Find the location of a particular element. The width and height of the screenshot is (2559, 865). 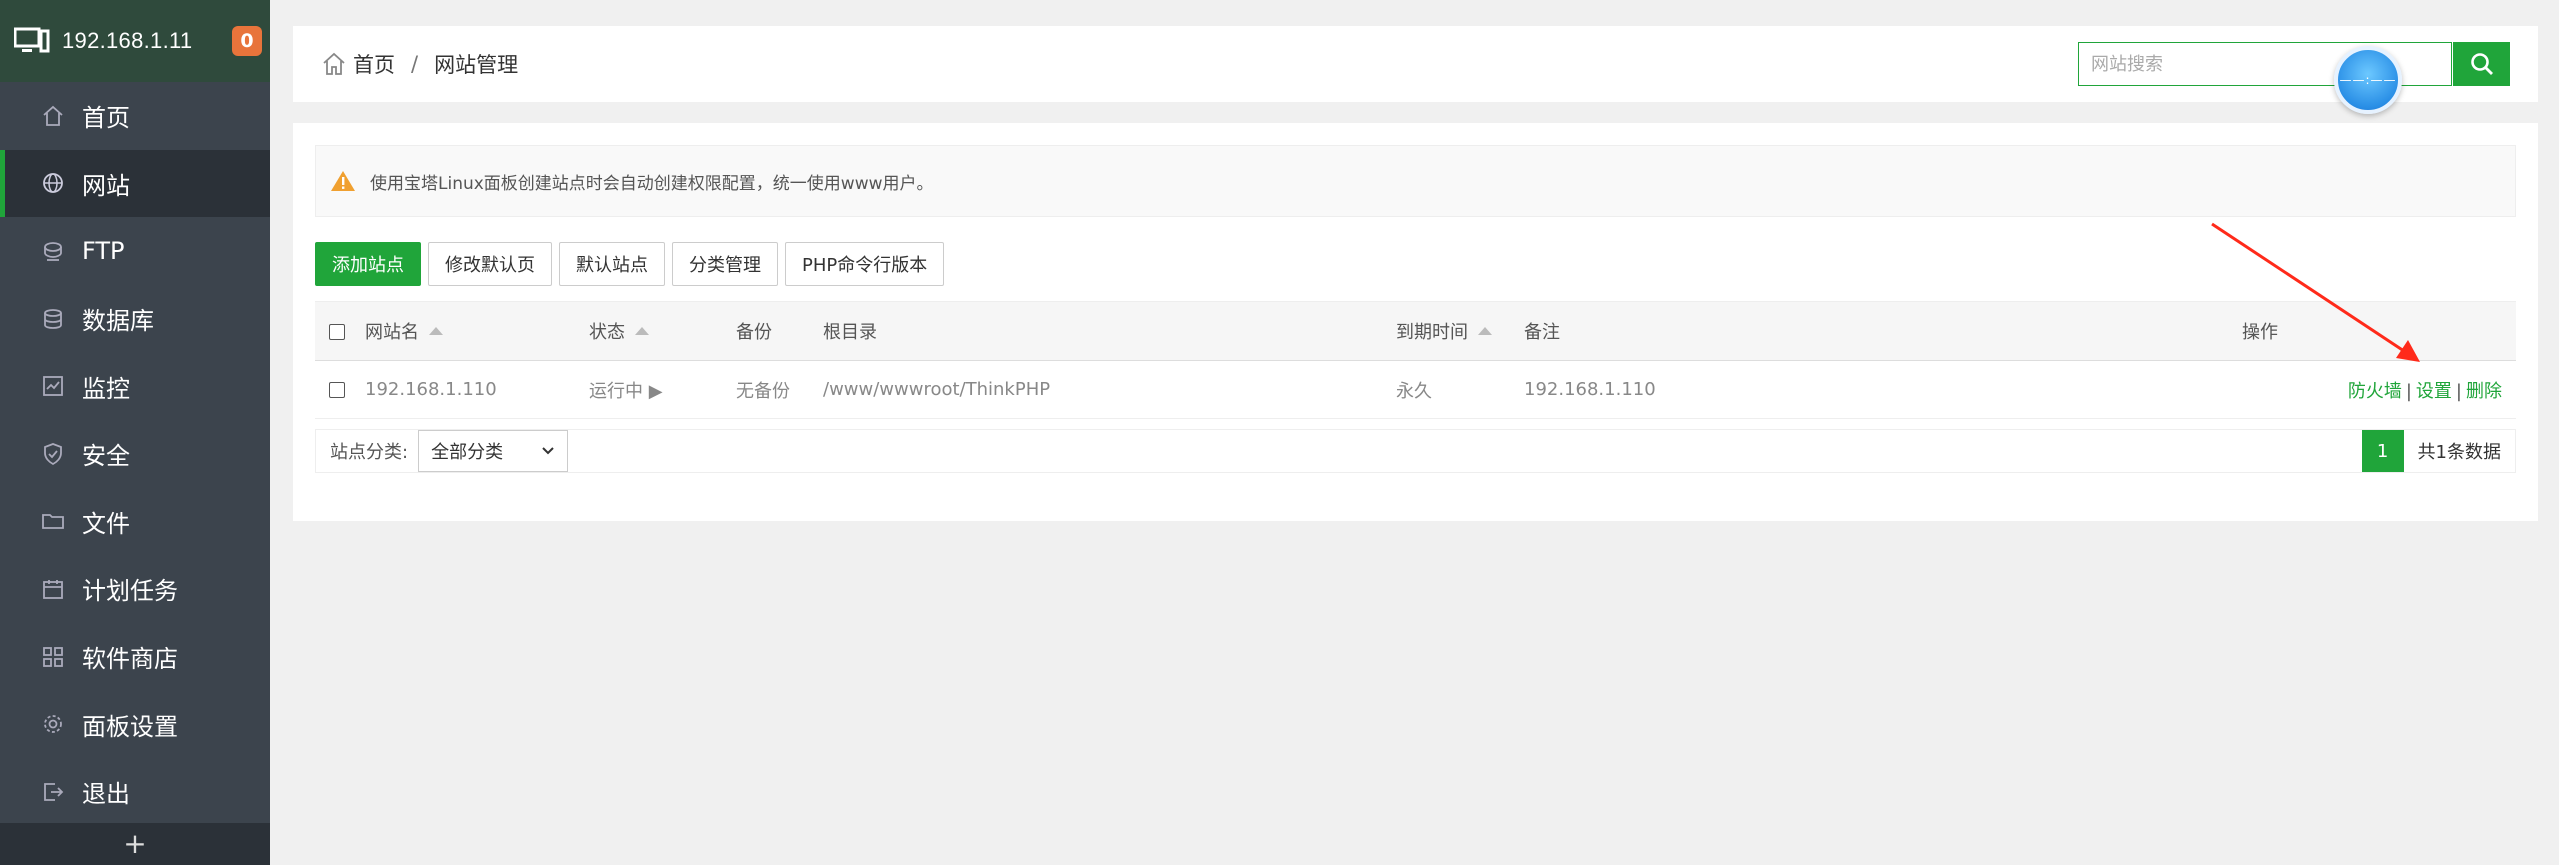

breadcrumb-bar: 首页 / 网站管理 is located at coordinates (1415, 64).